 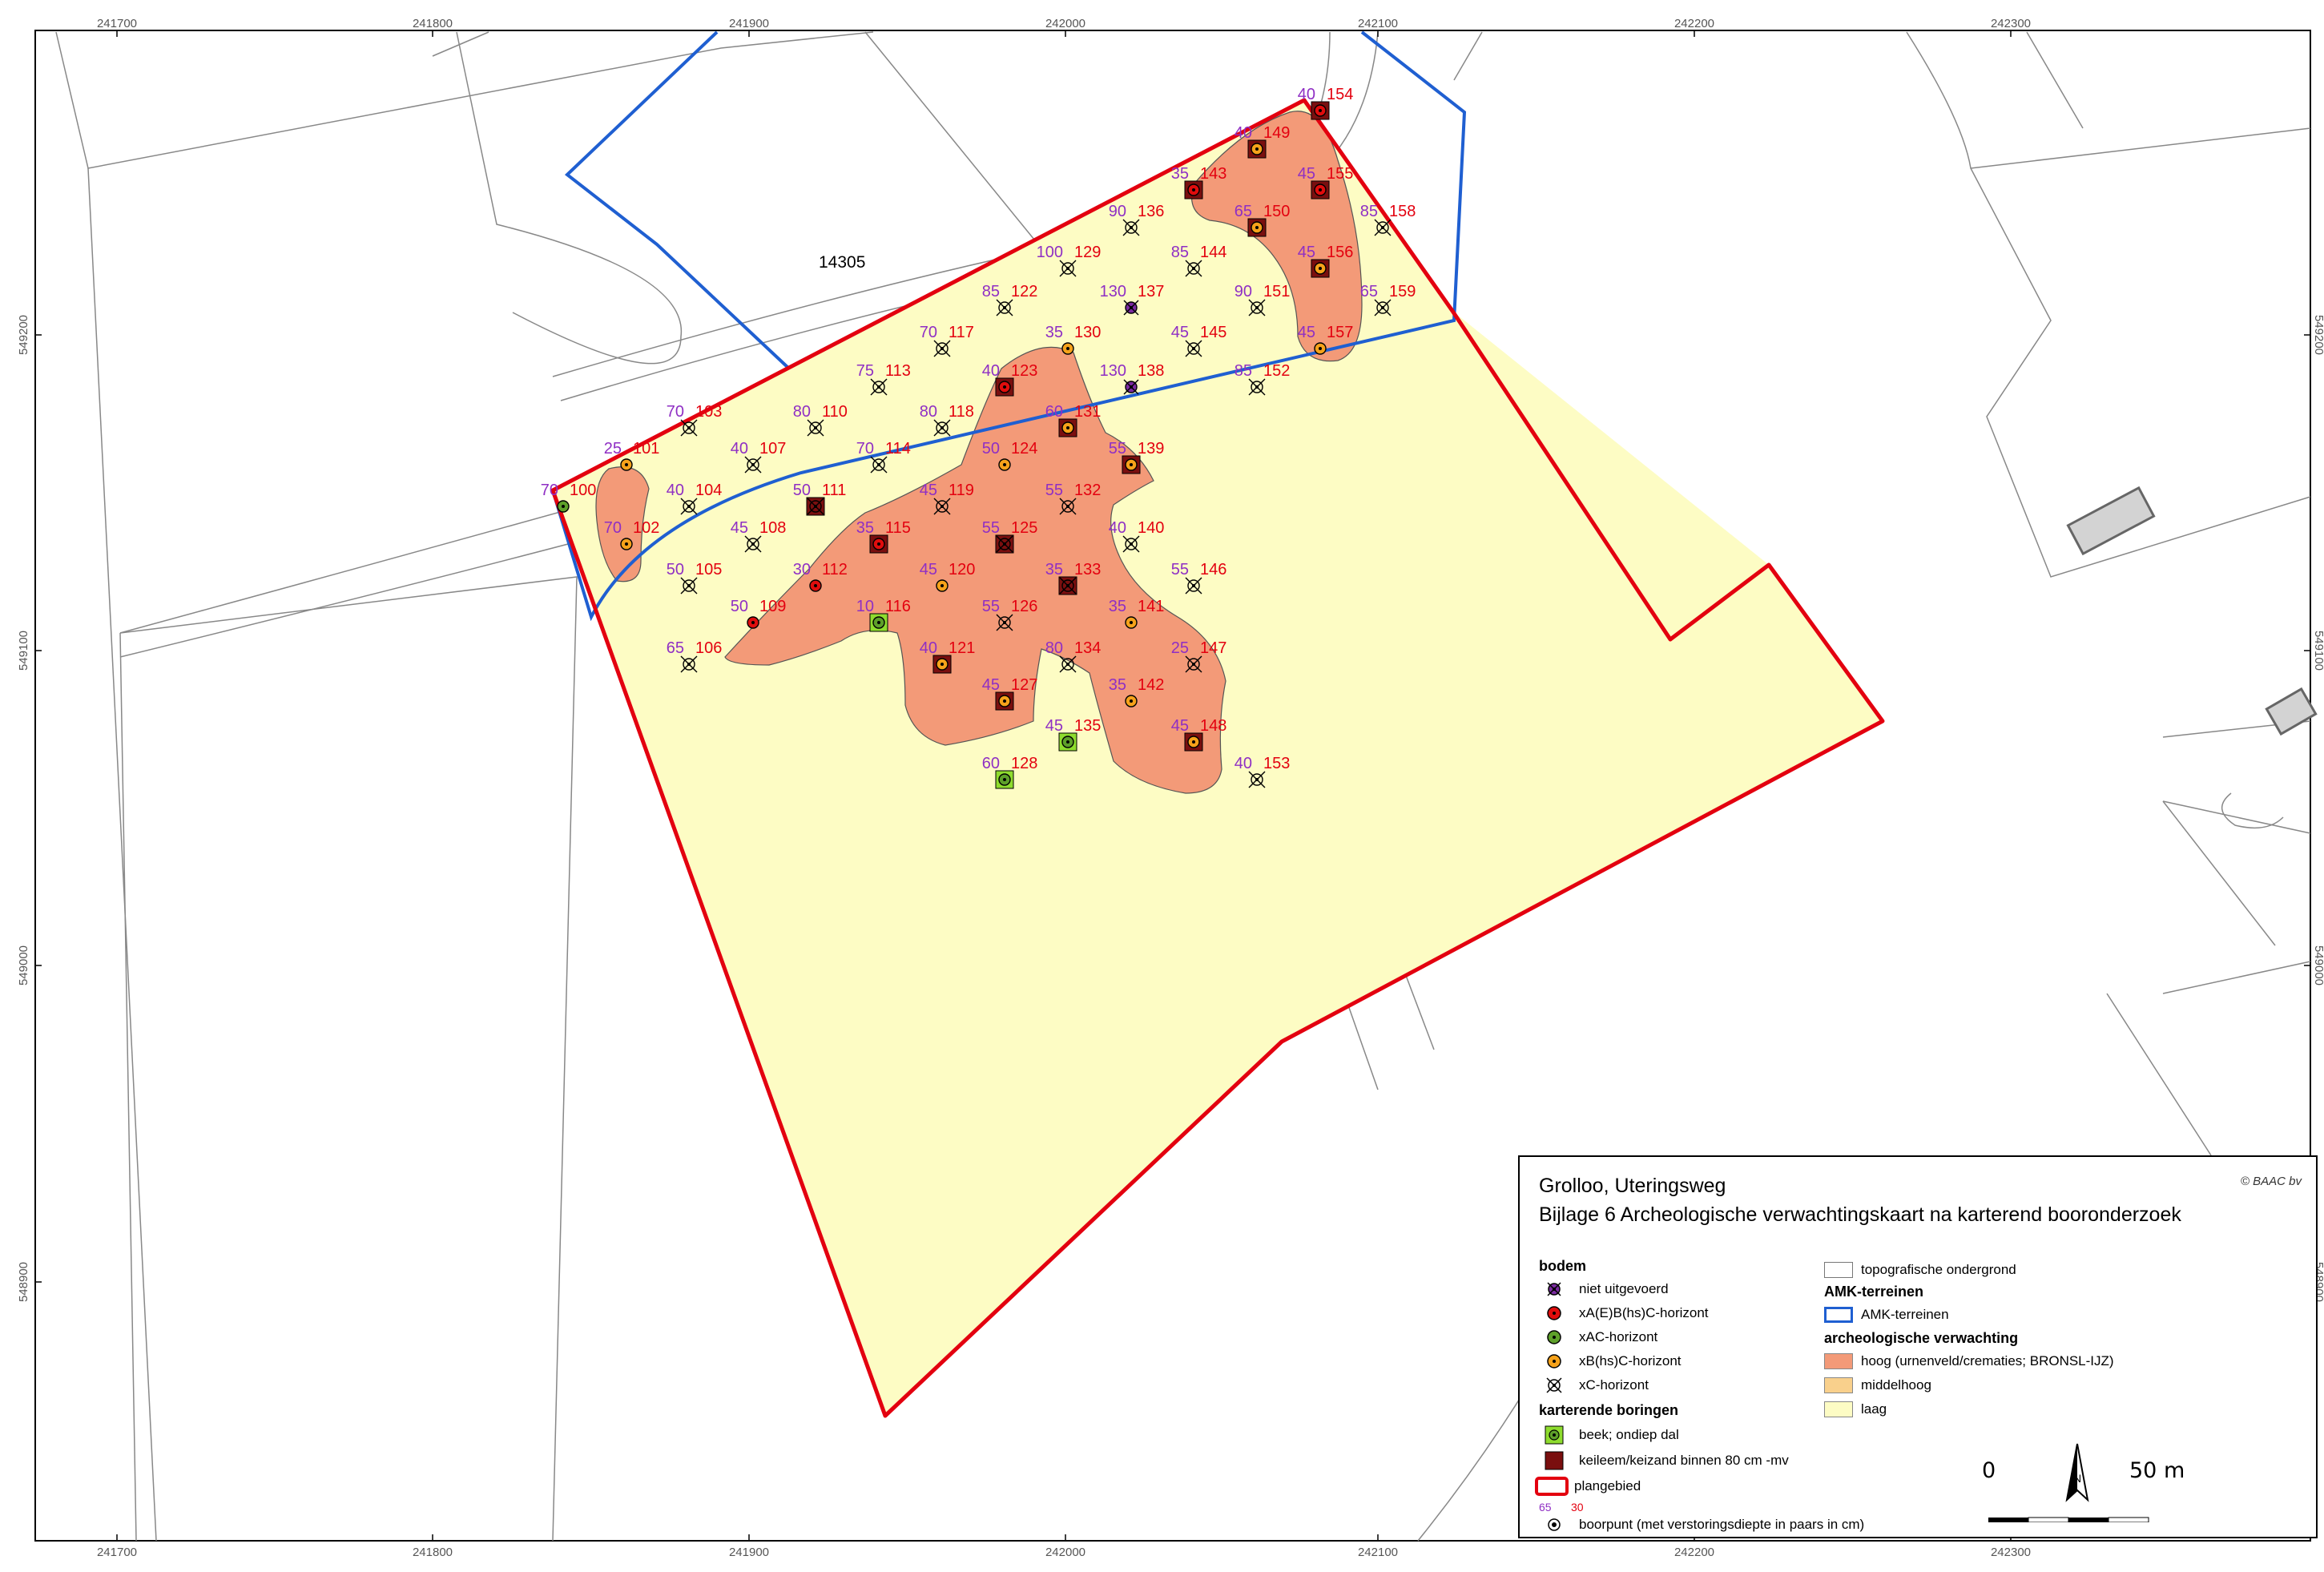 What do you see at coordinates (1213, 569) in the screenshot?
I see `point-number-label: 146` at bounding box center [1213, 569].